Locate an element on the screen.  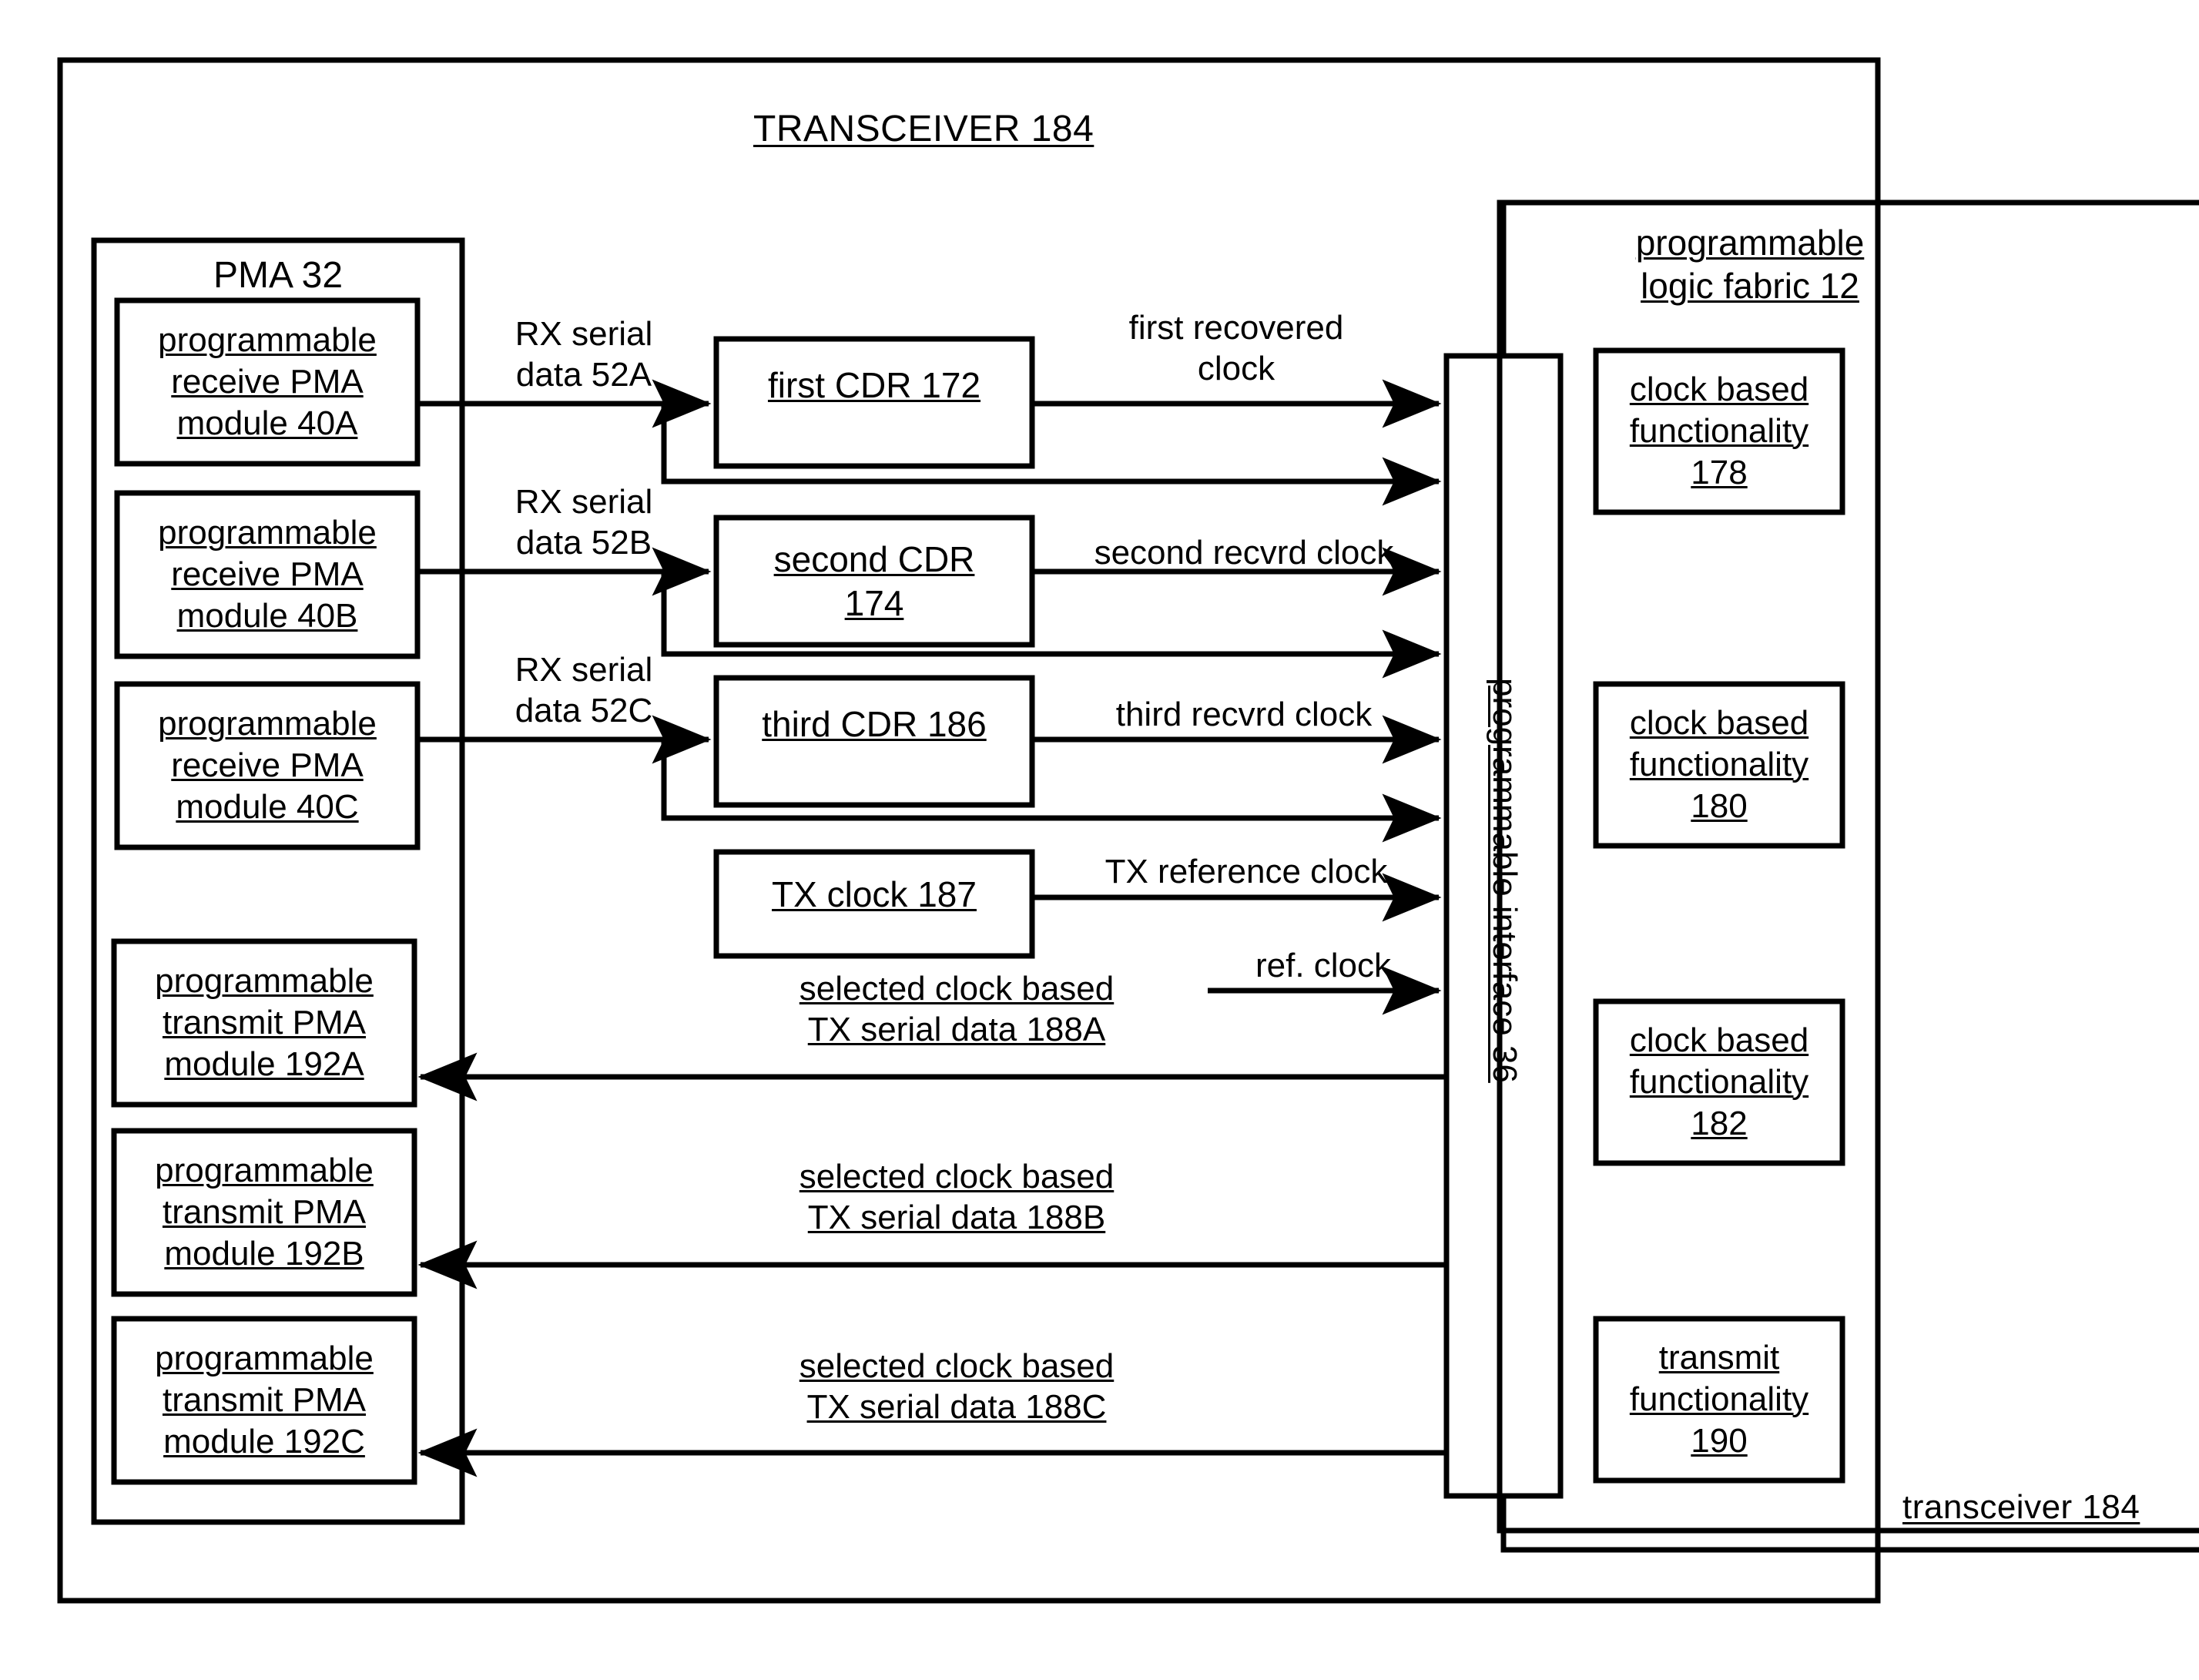
label-tx-reference-clock: TX reference clock is located at coordinates (1246, 872).